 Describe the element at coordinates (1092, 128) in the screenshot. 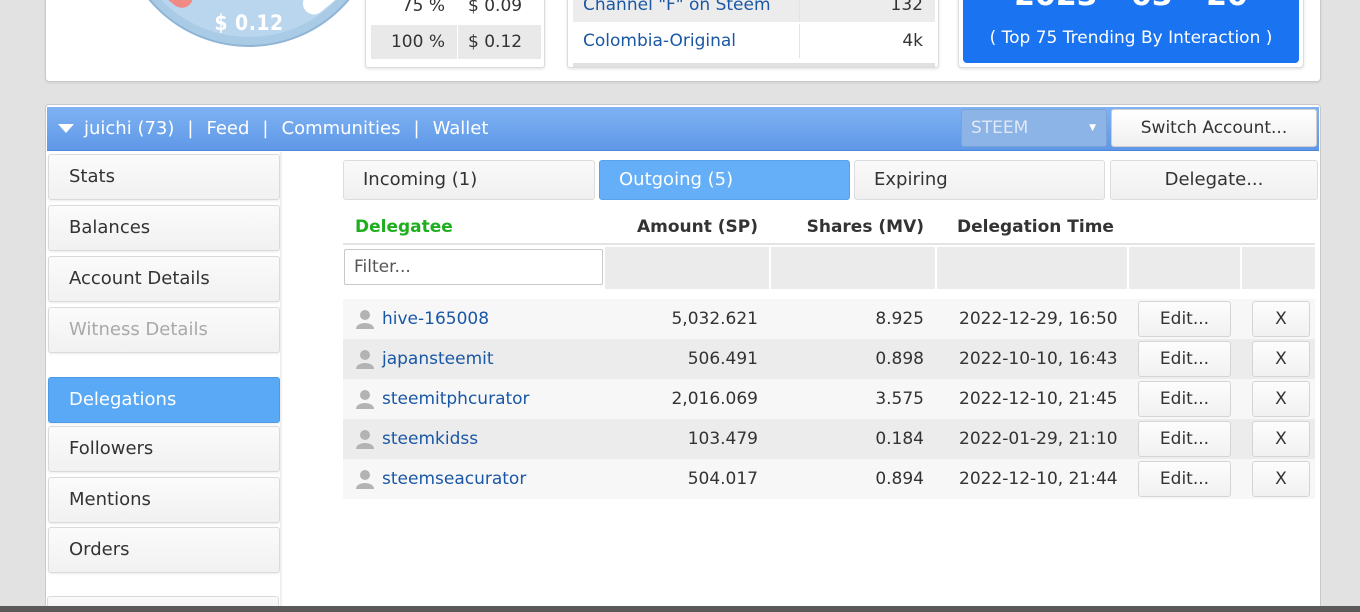

I see `chevron-down-icon: ▼` at that location.